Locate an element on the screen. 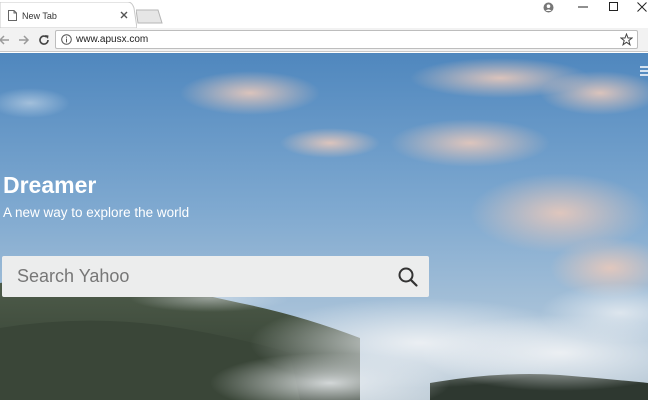  tab-new-tab: New Tab is located at coordinates (68, 15).